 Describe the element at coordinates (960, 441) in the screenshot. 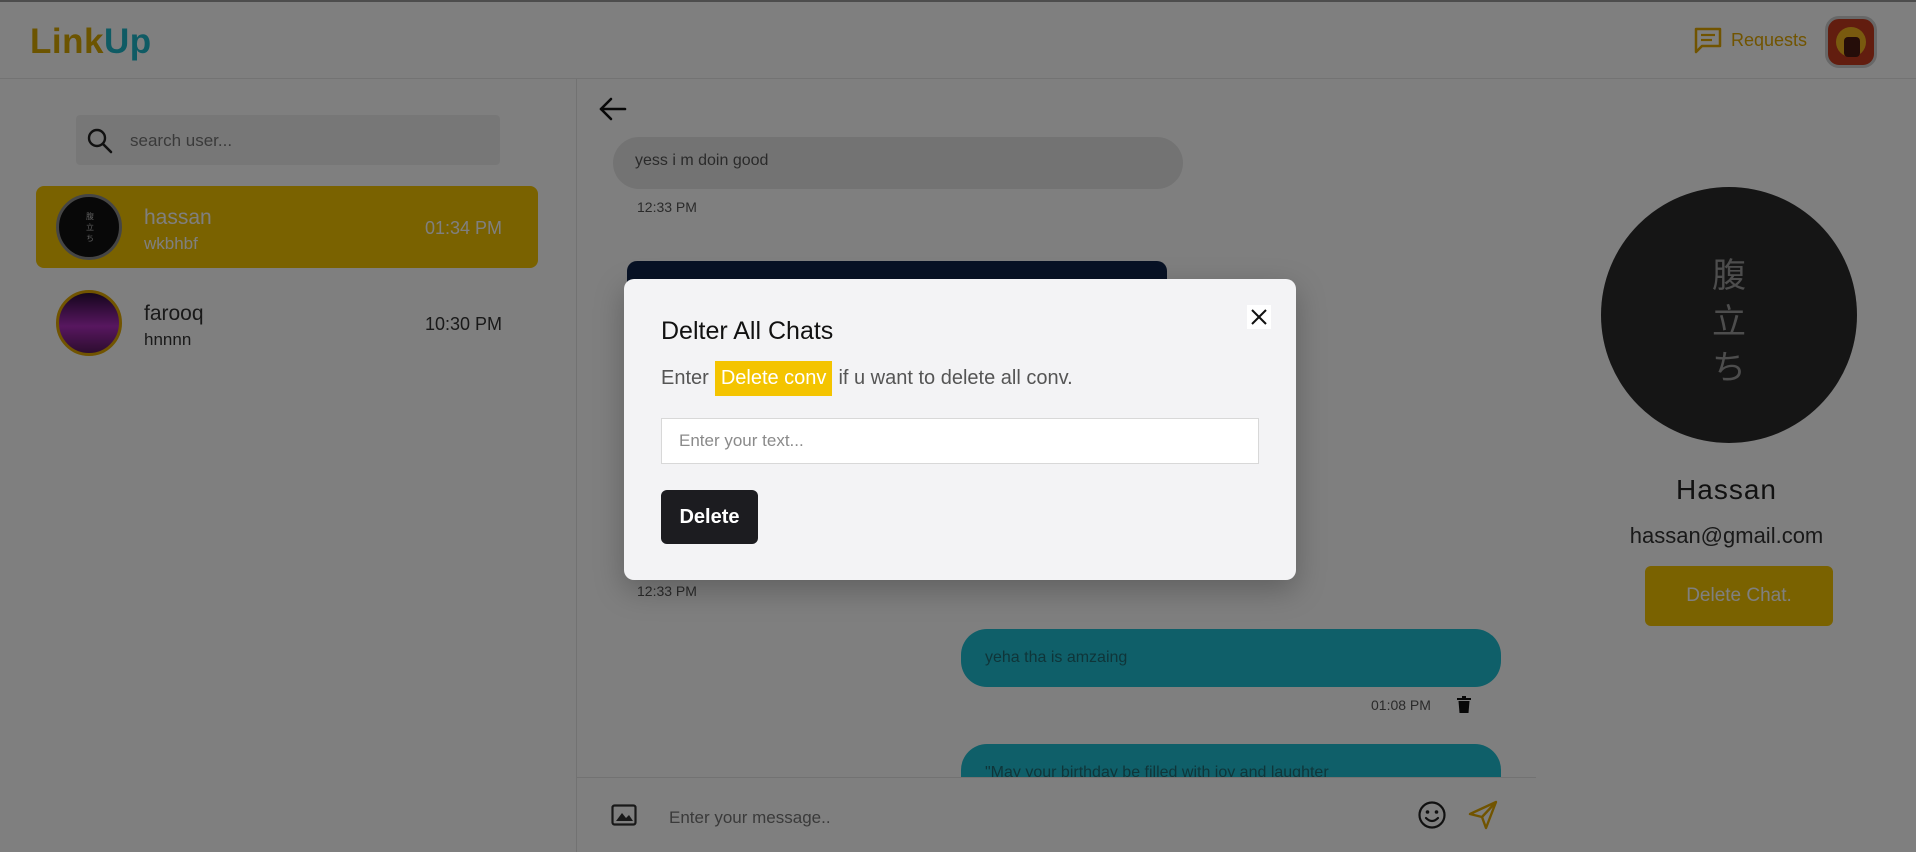

I see `confirm-text-input` at that location.